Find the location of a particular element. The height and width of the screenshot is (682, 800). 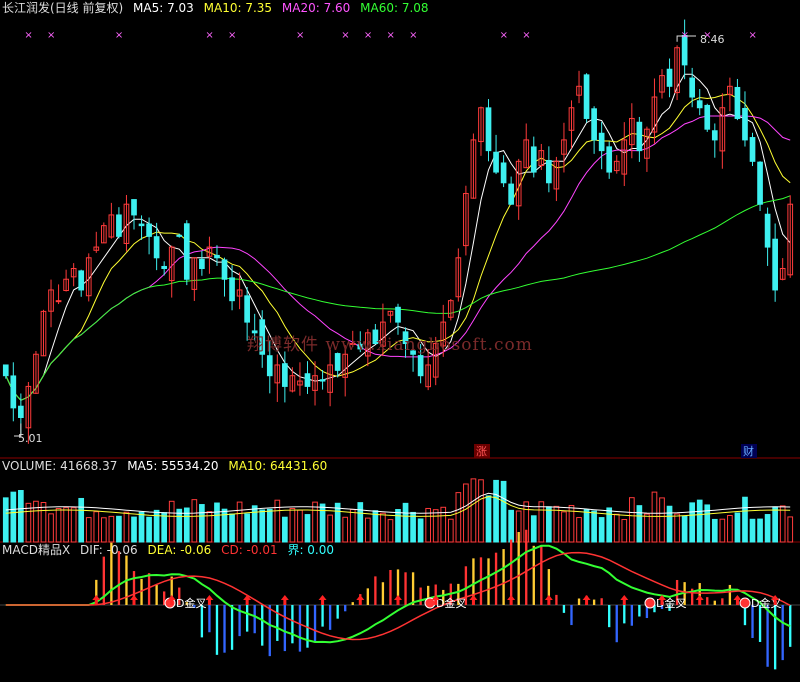

golden-cross-label: D金叉 is located at coordinates (451, 603).